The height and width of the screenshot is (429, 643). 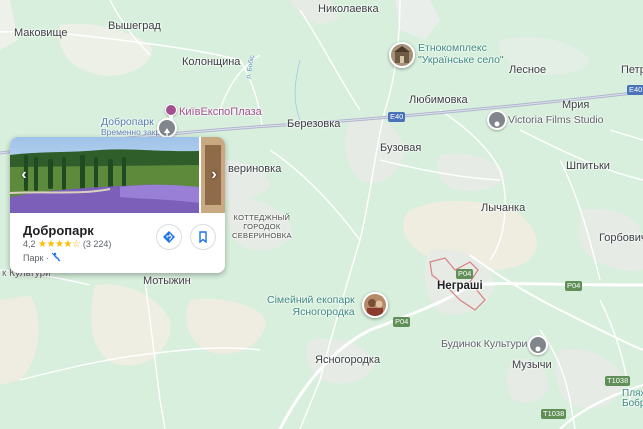 I want to click on poi-pin-budynok, so click(x=538, y=345).